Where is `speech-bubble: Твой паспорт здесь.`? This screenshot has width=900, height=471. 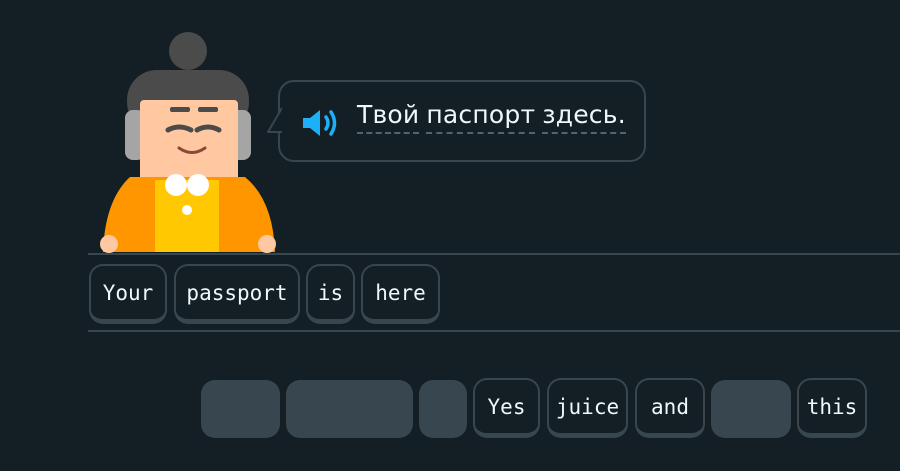 speech-bubble: Твой паспорт здесь. is located at coordinates (456, 121).